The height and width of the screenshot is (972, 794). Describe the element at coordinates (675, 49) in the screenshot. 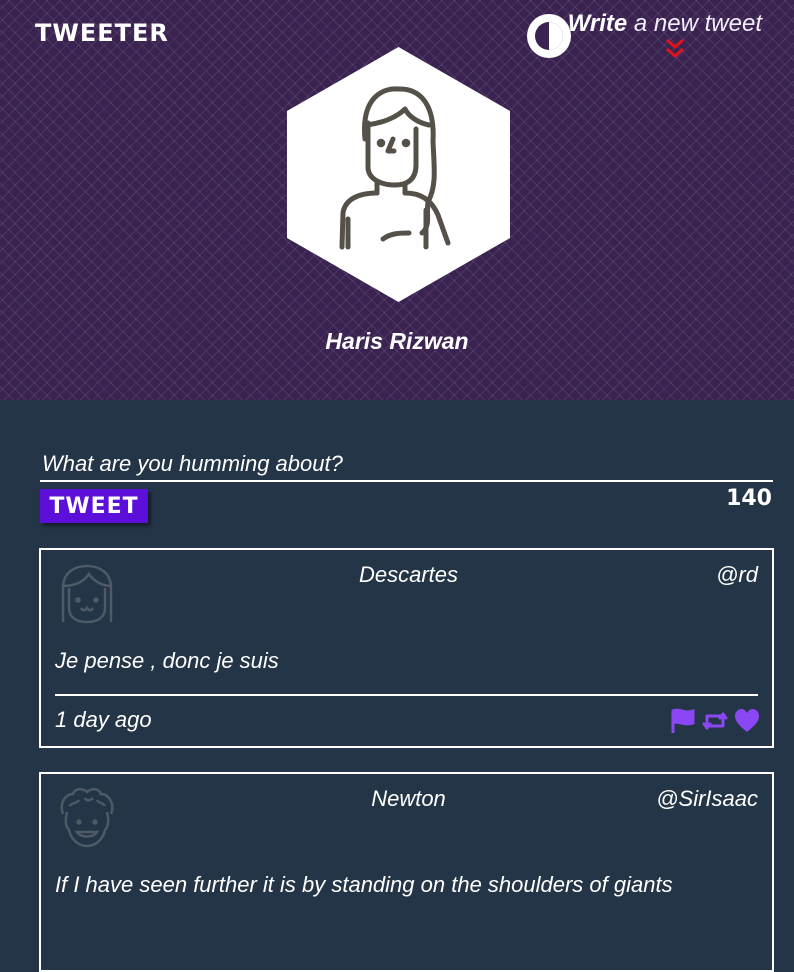

I see `double-chevron-down-icon` at that location.